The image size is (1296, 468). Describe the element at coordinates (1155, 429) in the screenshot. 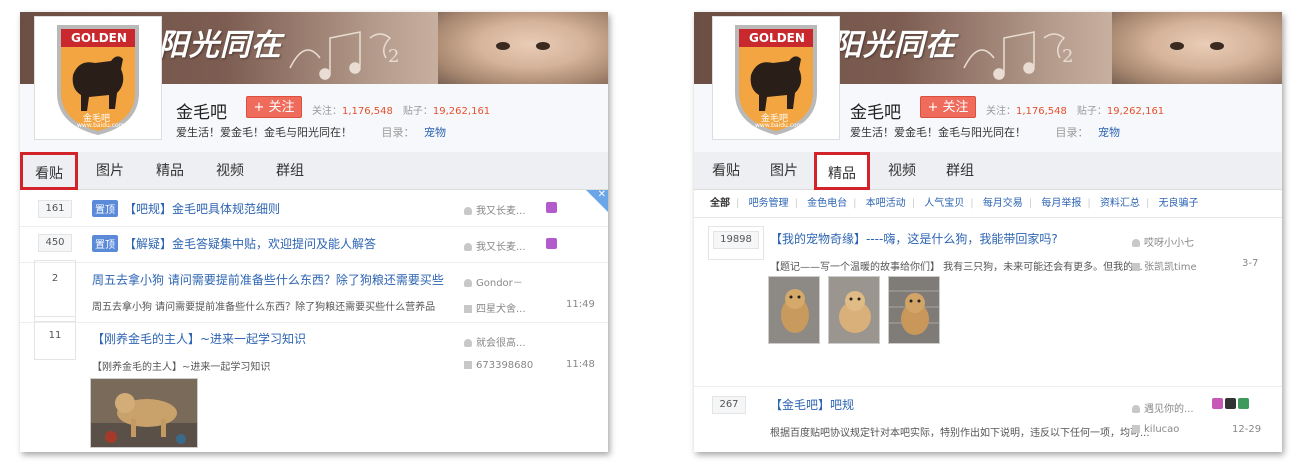

I see `last-reply-user: kilucao` at that location.